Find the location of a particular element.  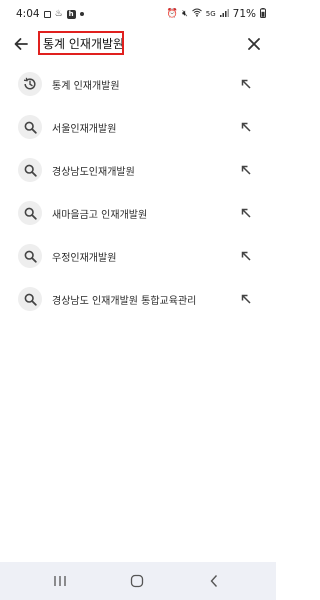

recent-apps-icon is located at coordinates (60, 581).